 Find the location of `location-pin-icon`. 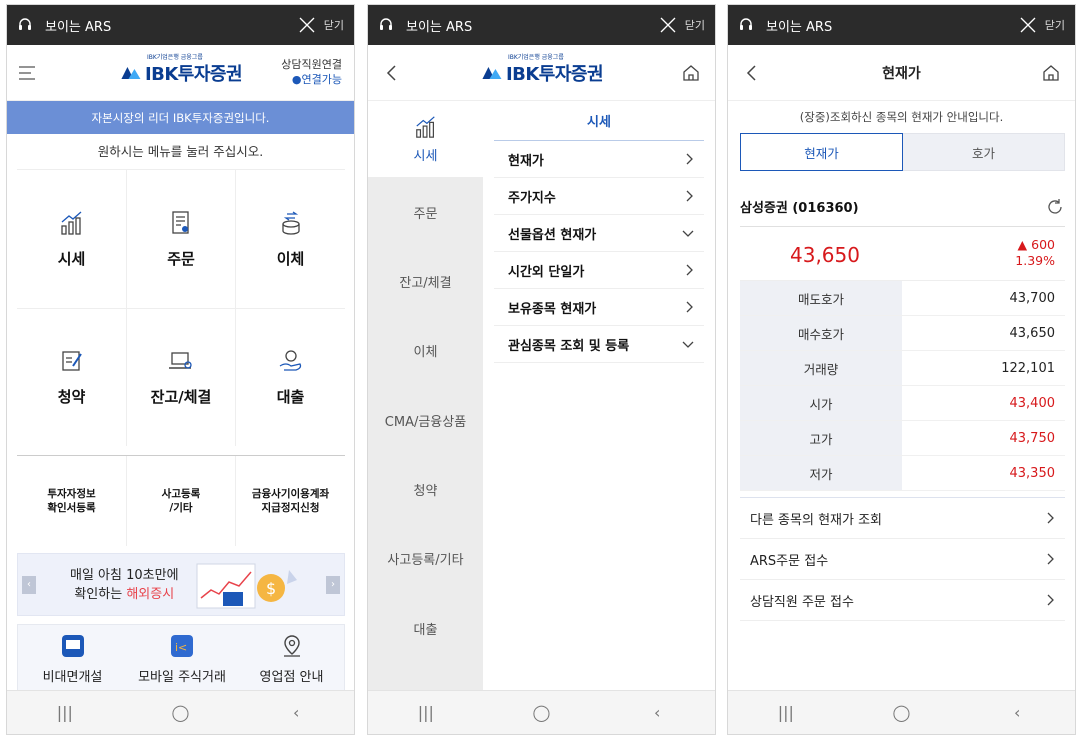

location-pin-icon is located at coordinates (291, 645).